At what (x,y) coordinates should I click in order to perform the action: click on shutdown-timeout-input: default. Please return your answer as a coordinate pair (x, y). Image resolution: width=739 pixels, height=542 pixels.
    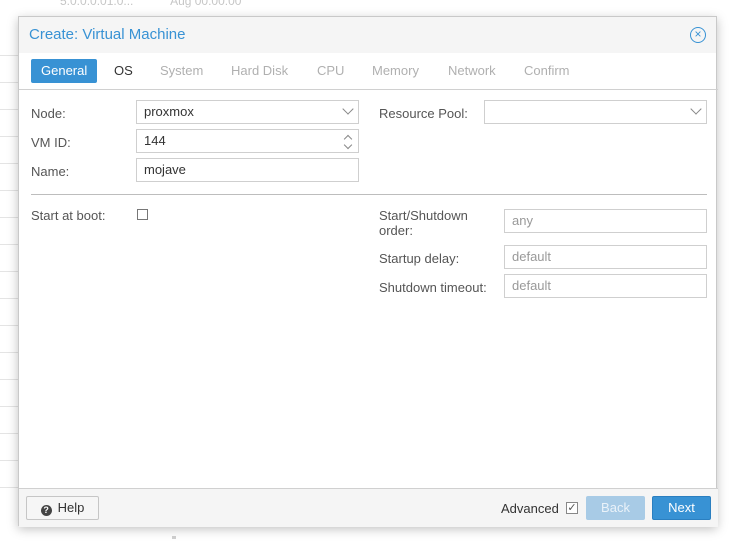
    Looking at the image, I should click on (605, 286).